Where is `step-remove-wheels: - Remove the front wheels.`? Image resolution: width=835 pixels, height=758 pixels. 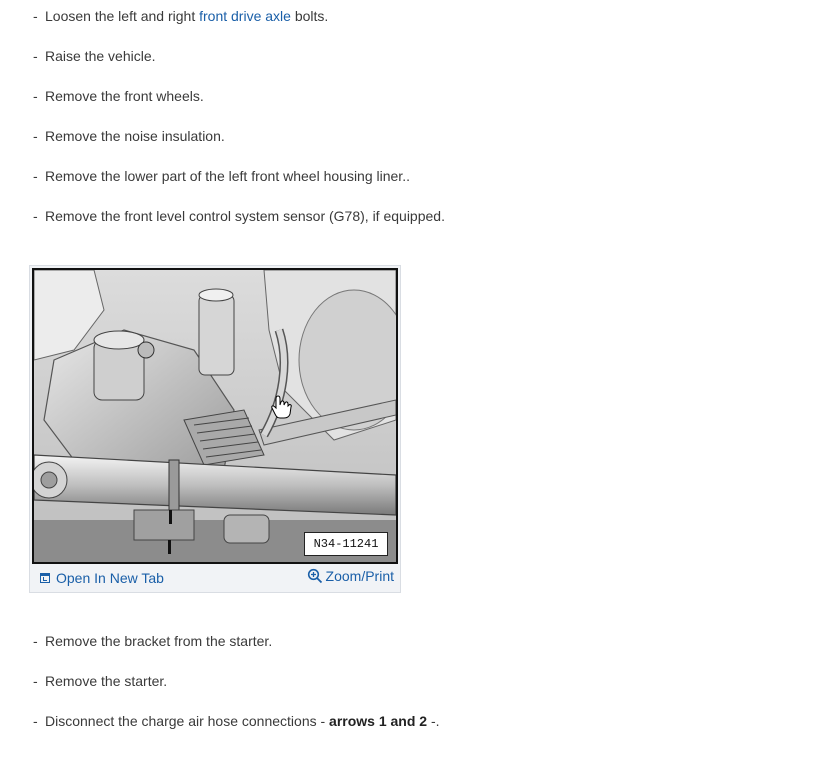 step-remove-wheels: - Remove the front wheels. is located at coordinates (118, 96).